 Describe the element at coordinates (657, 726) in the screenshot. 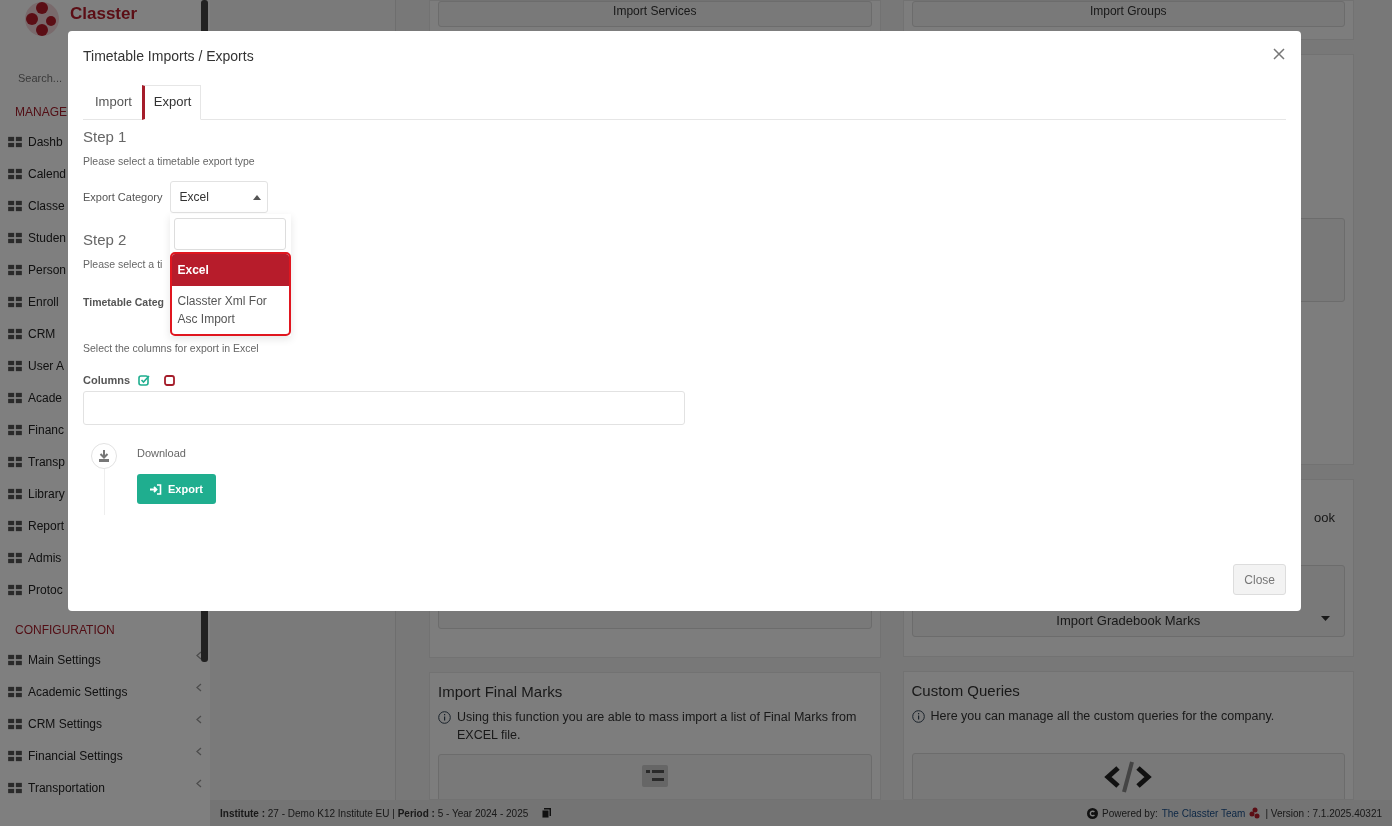

I see `card-description: Using this function you are able to mass import a list of Final Marks from EXCEL file.` at that location.